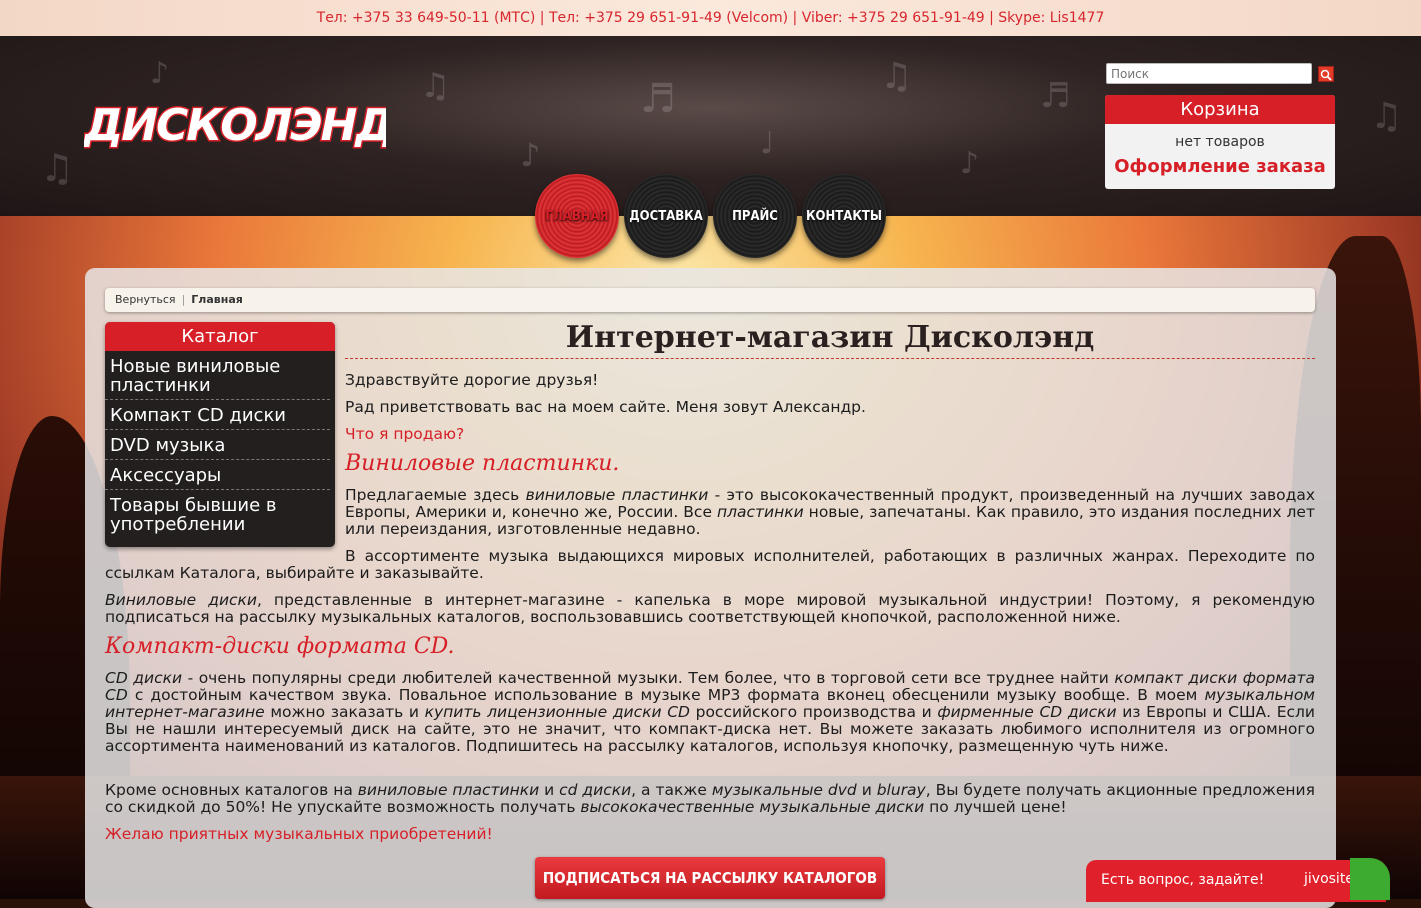 The image size is (1421, 908). I want to click on checkout-link: Оформление заказа, so click(1220, 166).